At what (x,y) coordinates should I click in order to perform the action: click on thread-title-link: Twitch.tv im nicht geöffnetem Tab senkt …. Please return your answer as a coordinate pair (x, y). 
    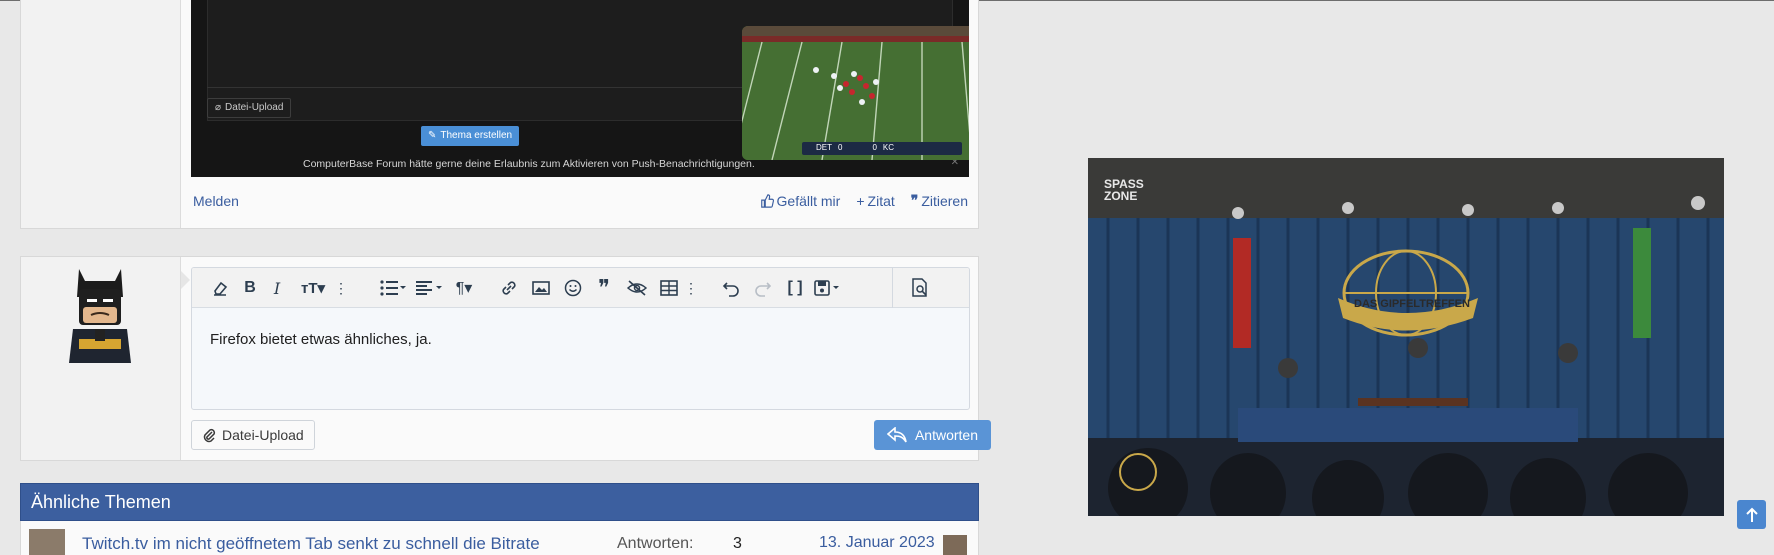
    Looking at the image, I should click on (311, 544).